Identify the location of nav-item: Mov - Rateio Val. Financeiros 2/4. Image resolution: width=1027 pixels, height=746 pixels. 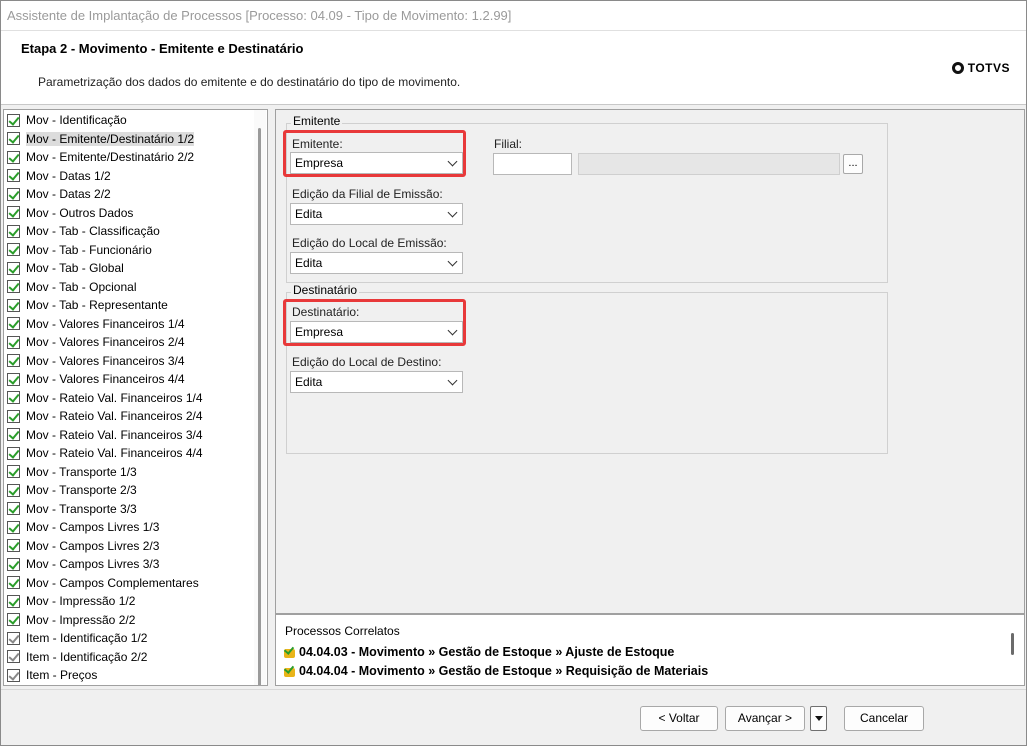
(105, 416).